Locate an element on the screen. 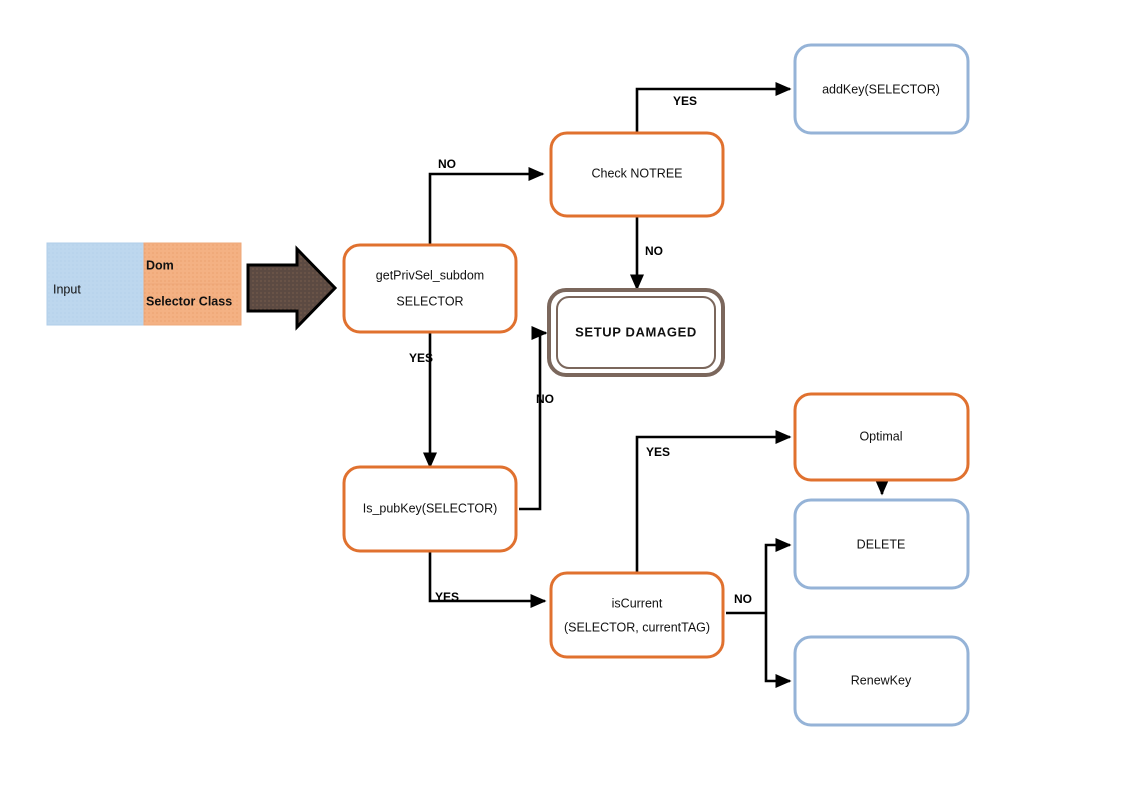 This screenshot has width=1122, height=793. edge-label-ispubkey-yes: YES is located at coordinates (447, 597).